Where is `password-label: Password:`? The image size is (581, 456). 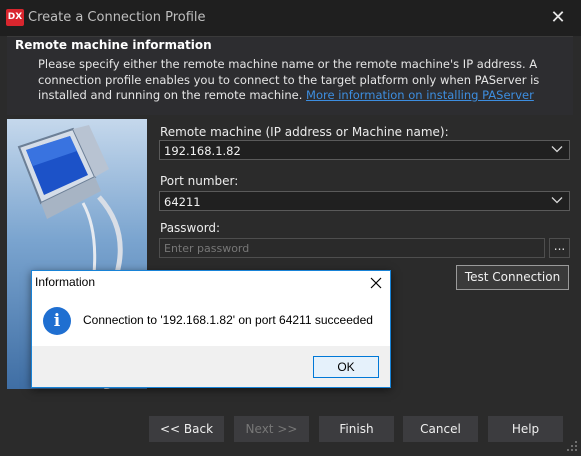 password-label: Password: is located at coordinates (190, 228).